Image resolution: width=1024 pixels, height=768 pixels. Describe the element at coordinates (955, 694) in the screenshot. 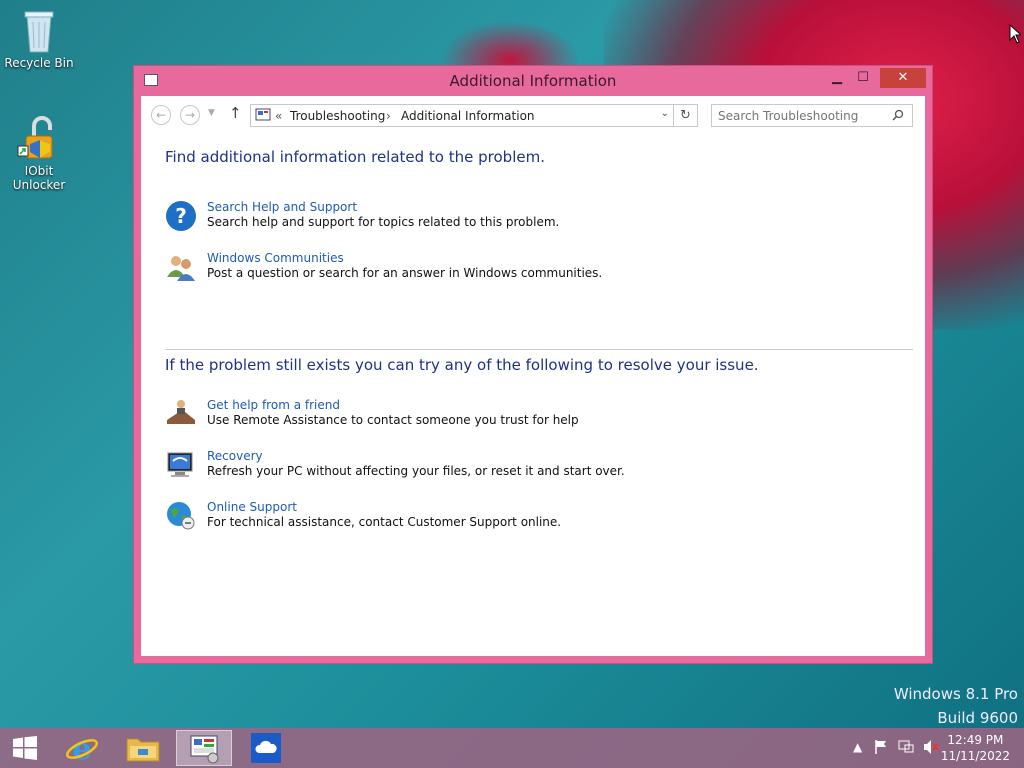

I see `windows-edition-watermark: Windows 8.1 Pro` at that location.